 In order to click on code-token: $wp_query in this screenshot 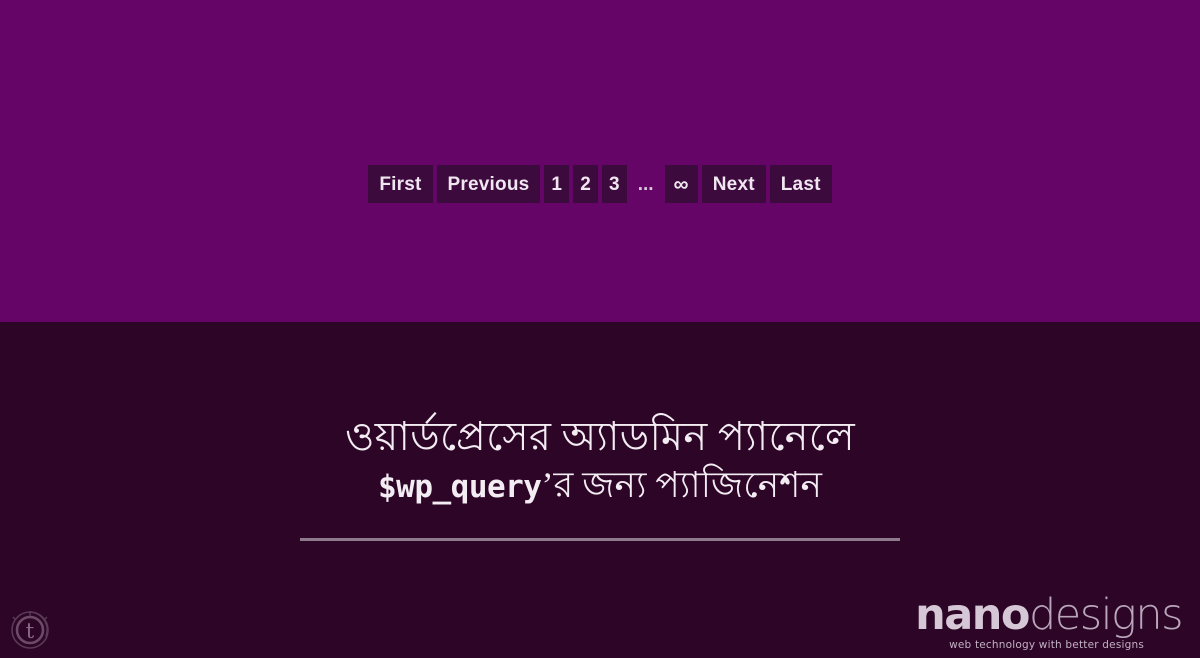, I will do `click(460, 487)`.